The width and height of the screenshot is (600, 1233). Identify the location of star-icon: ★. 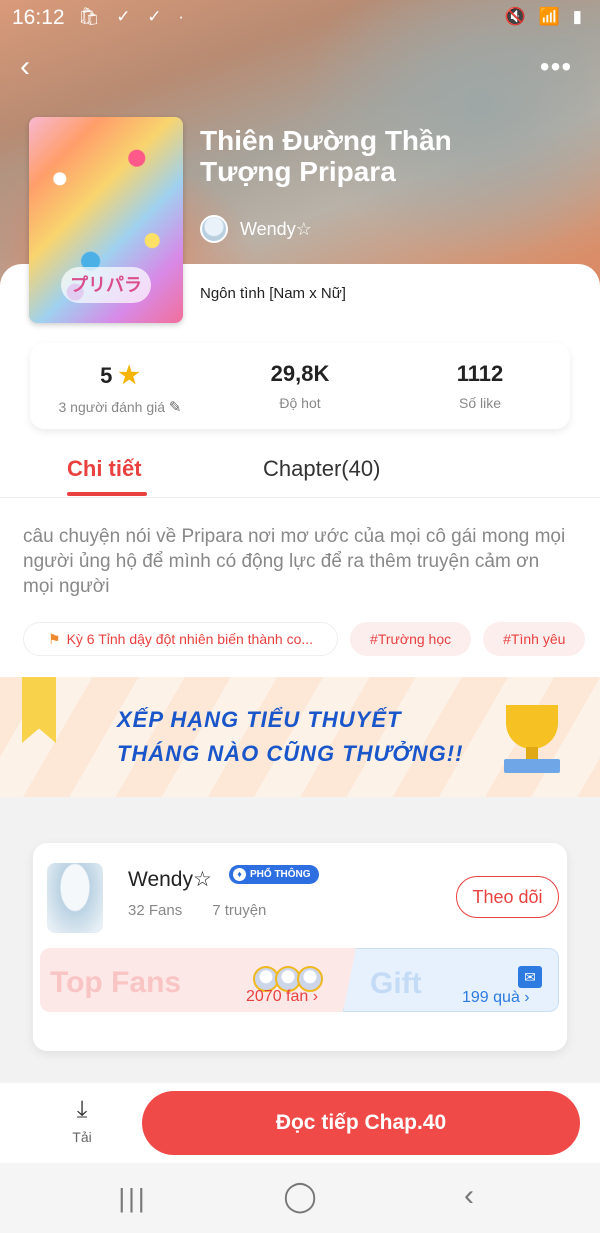
(129, 375).